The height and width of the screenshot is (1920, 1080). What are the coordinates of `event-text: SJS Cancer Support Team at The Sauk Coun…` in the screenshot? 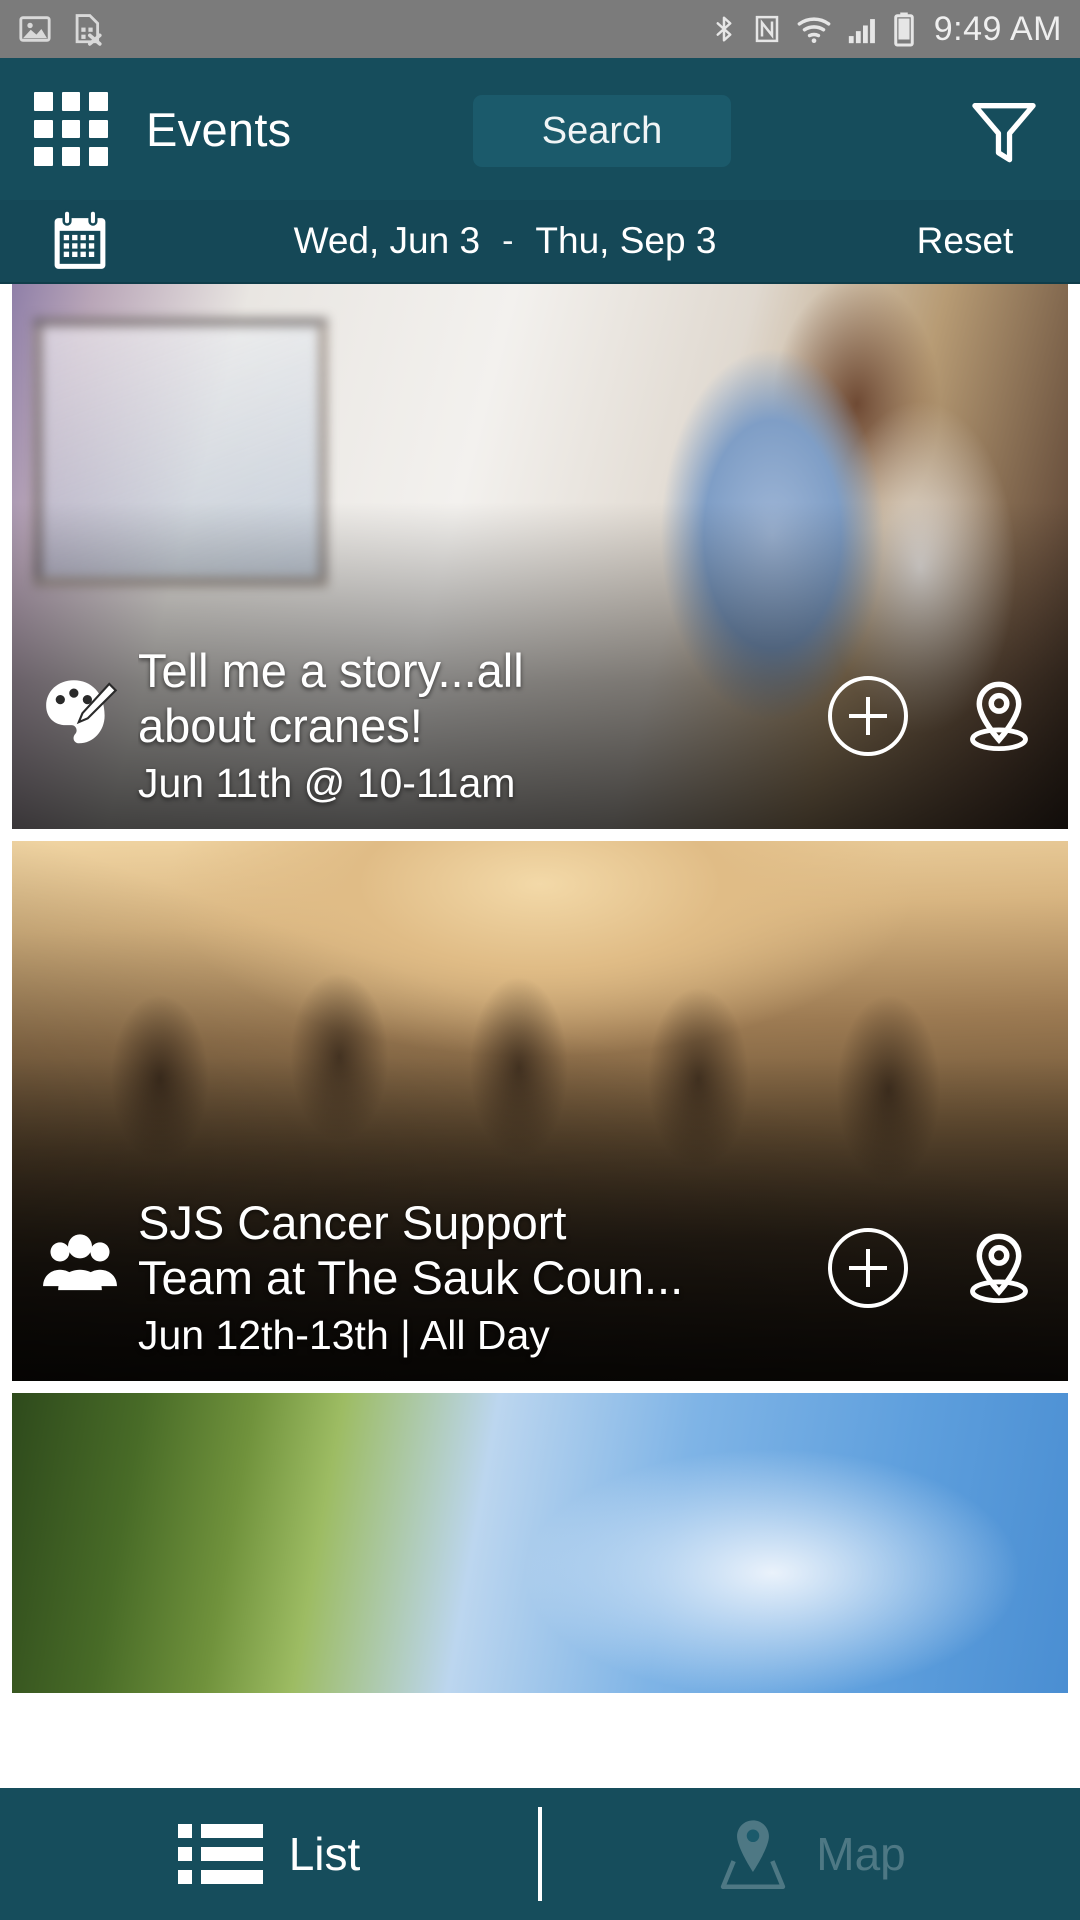 It's located at (470, 1277).